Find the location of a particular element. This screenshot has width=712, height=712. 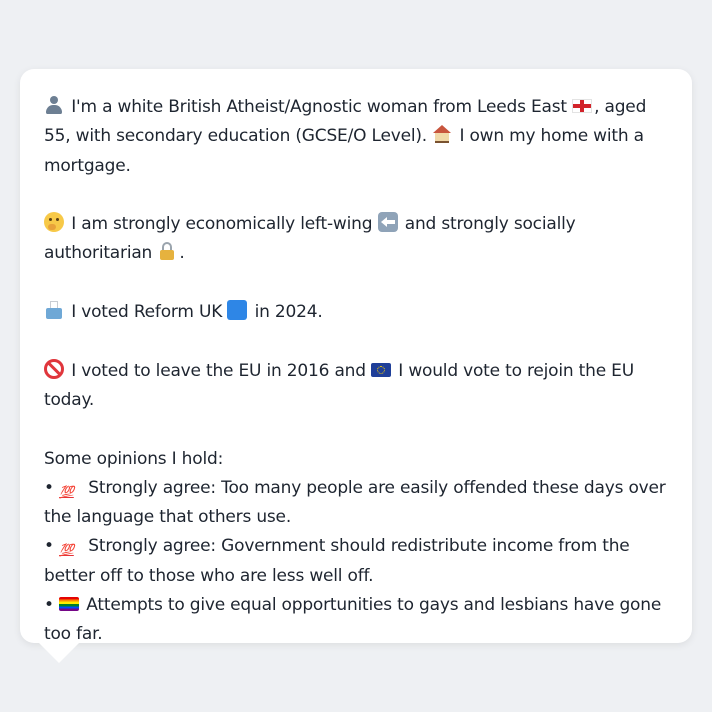

politics-text-1: I am strongly economically left-wing is located at coordinates (222, 224).